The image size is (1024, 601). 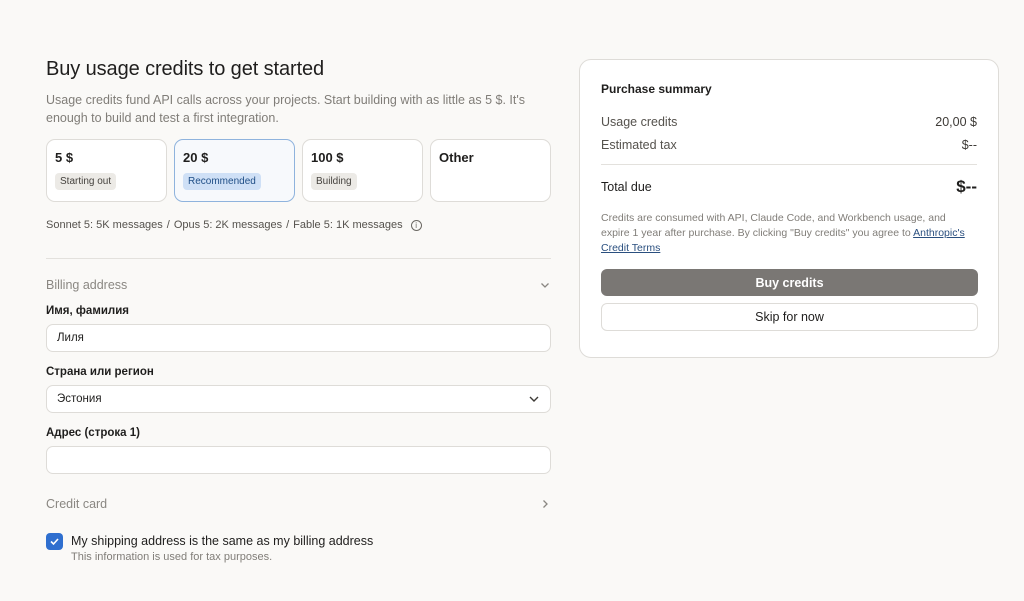 I want to click on country-value: Эстония, so click(x=79, y=399).